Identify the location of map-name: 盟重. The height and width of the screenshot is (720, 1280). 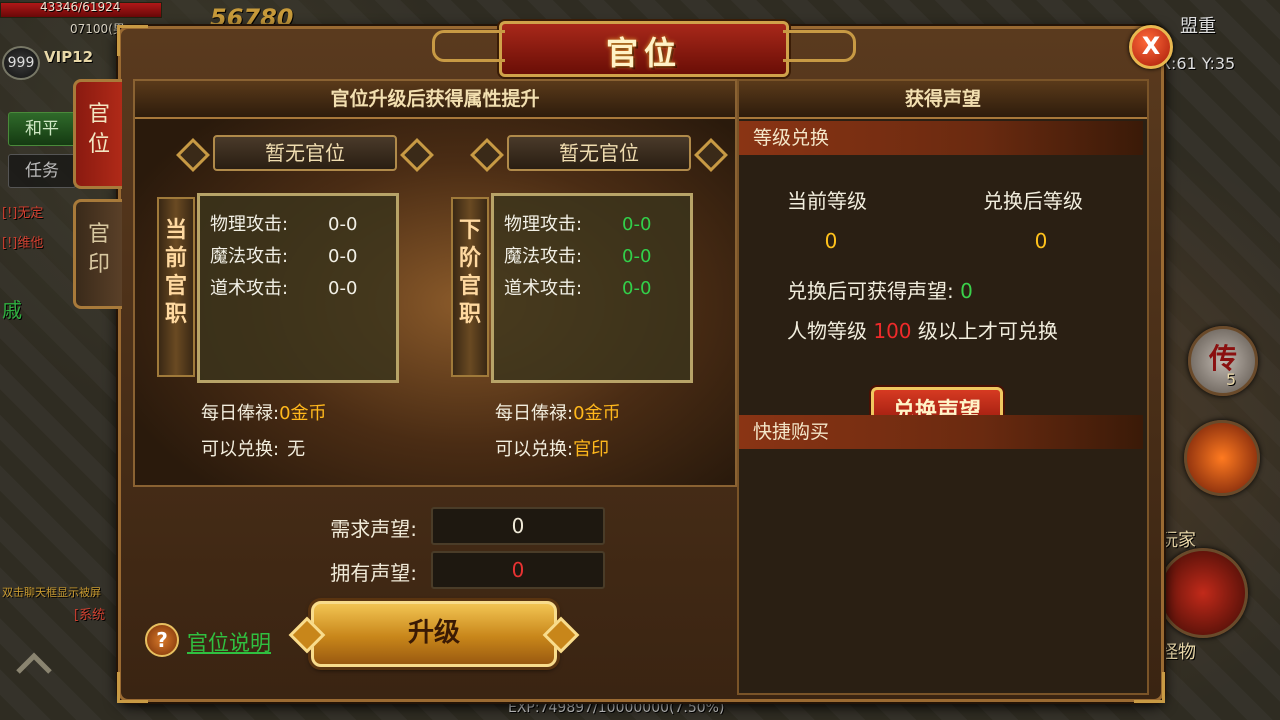
(1198, 26).